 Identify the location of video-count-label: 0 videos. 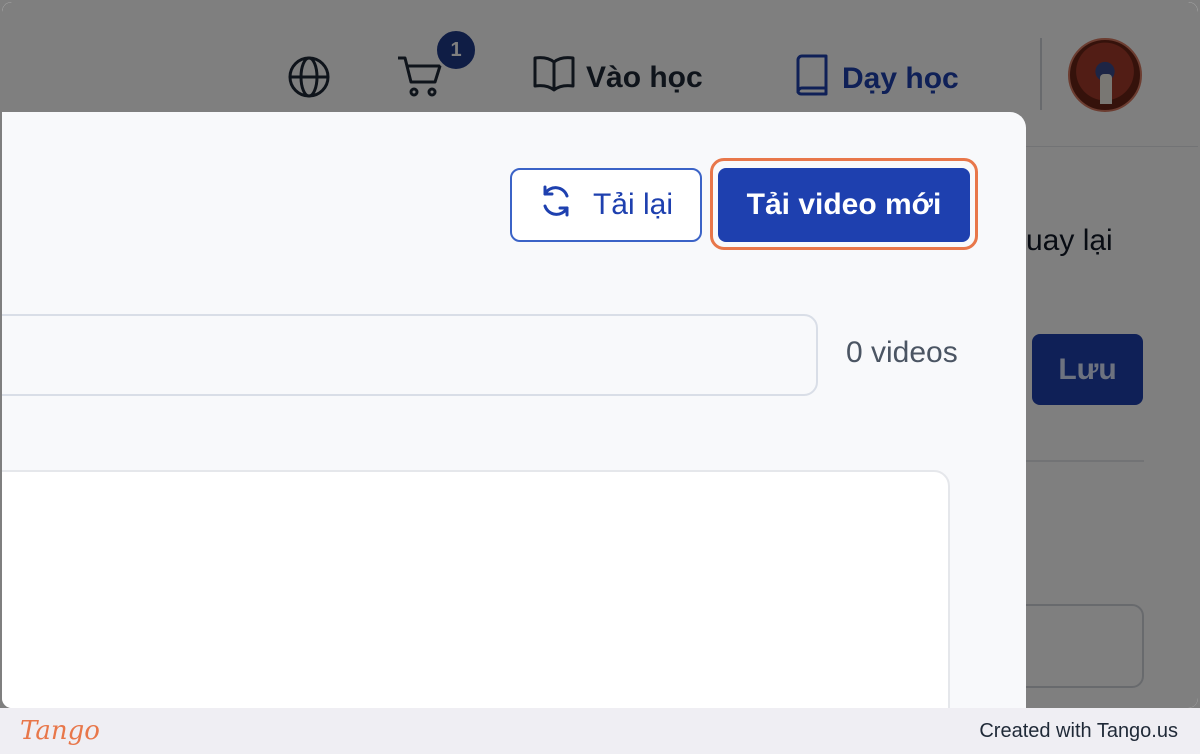
(902, 352).